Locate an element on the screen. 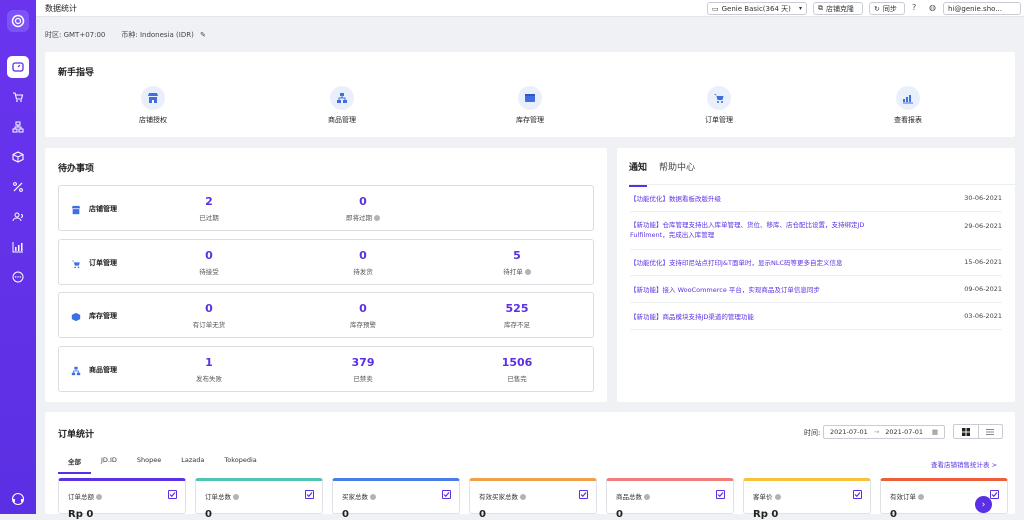  tab-jd: JD.ID is located at coordinates (109, 465).